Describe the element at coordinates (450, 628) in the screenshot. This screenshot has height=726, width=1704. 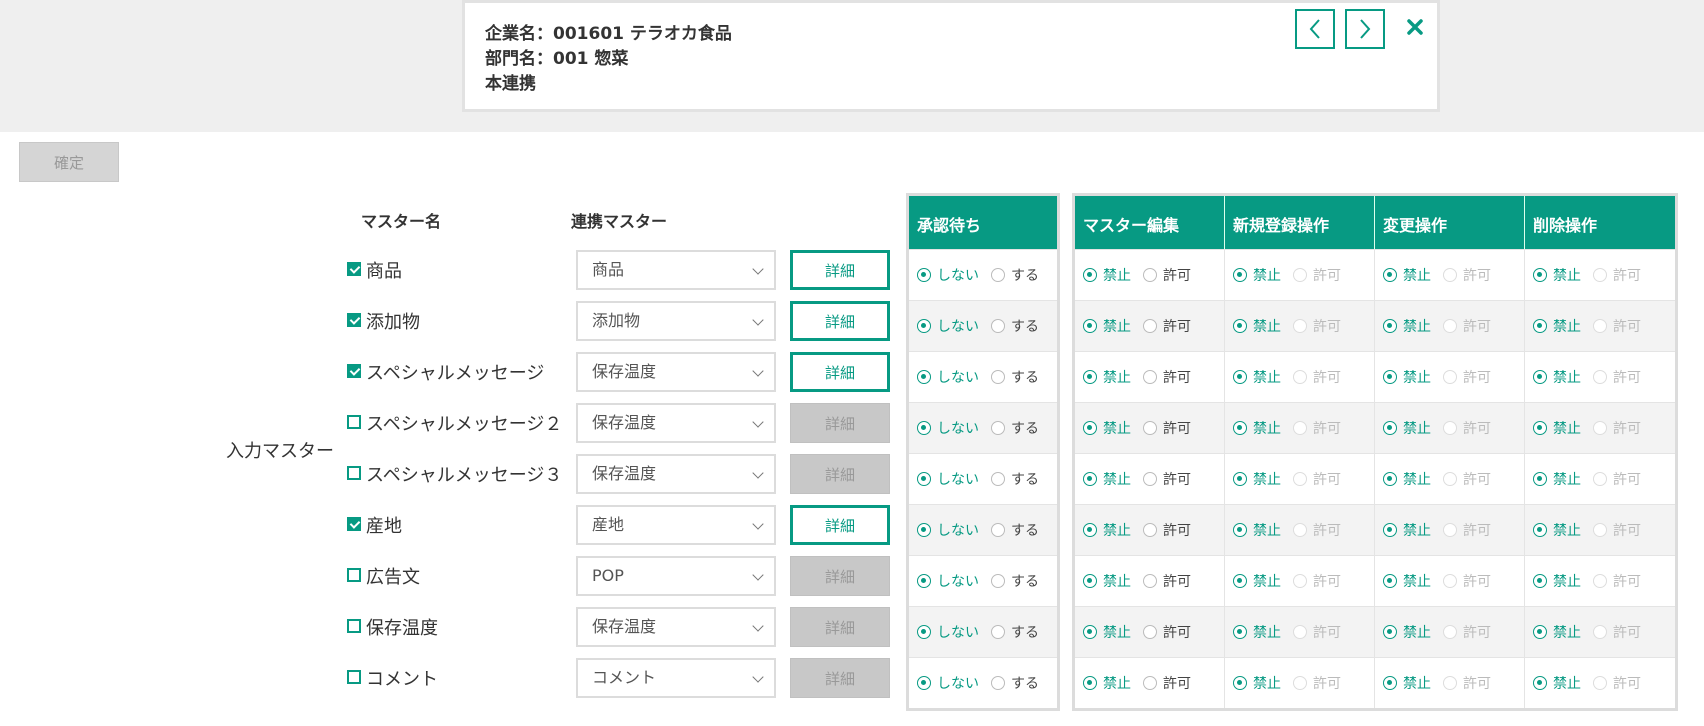
I see `master-row: 保存温度 保存温度 詳細` at that location.